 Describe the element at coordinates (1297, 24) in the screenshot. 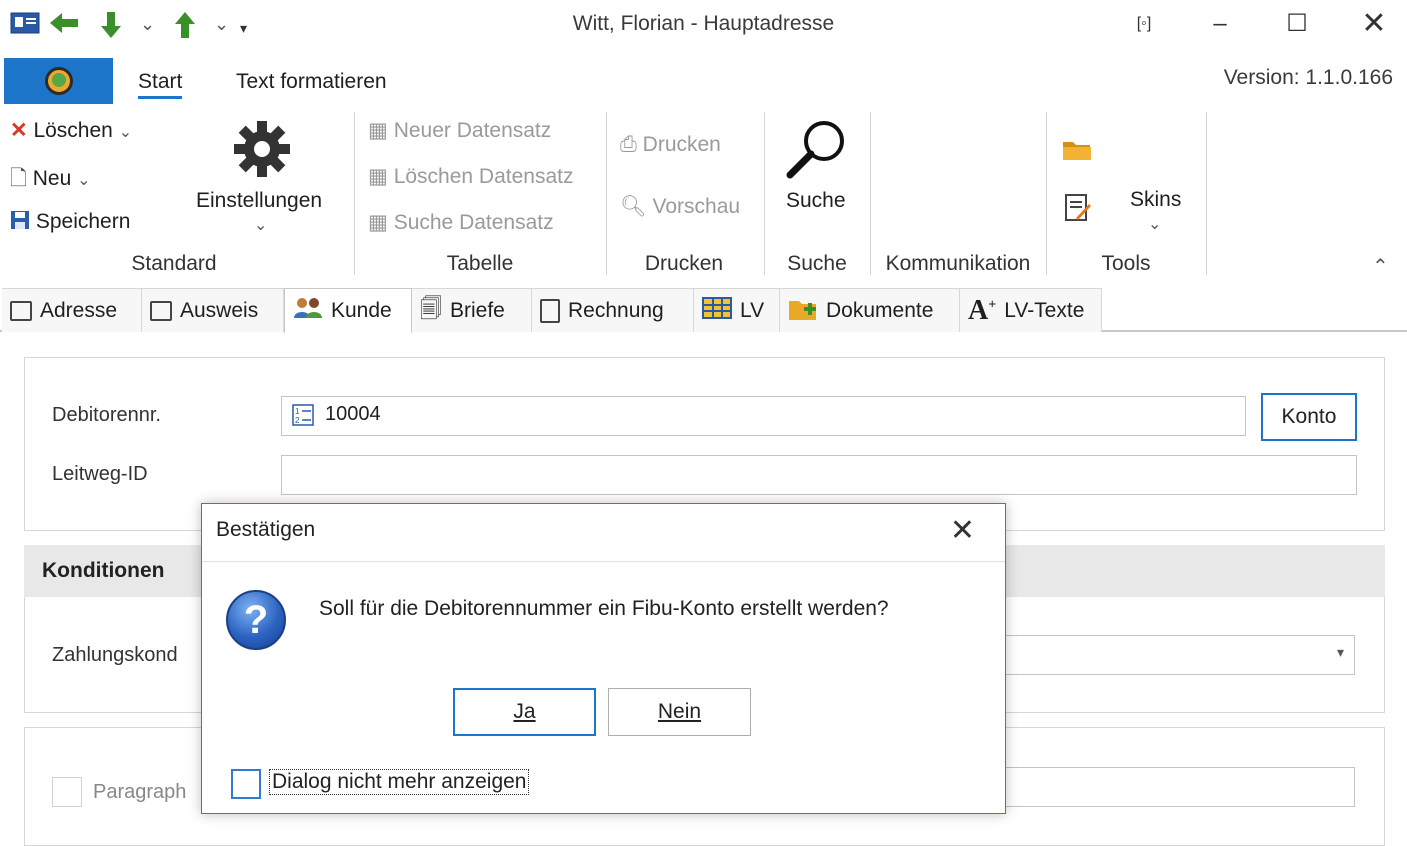

I see `maximize-button: ☐` at that location.